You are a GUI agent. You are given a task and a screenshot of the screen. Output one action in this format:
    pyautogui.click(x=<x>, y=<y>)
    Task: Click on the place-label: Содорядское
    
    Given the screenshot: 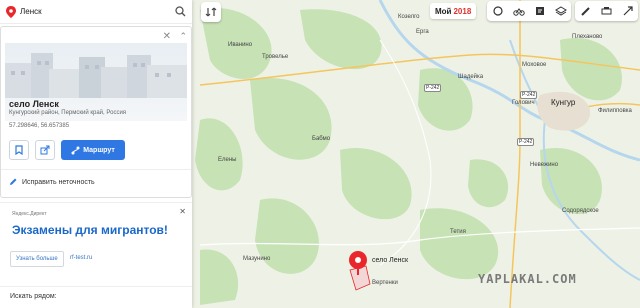 What is the action you would take?
    pyautogui.click(x=580, y=211)
    